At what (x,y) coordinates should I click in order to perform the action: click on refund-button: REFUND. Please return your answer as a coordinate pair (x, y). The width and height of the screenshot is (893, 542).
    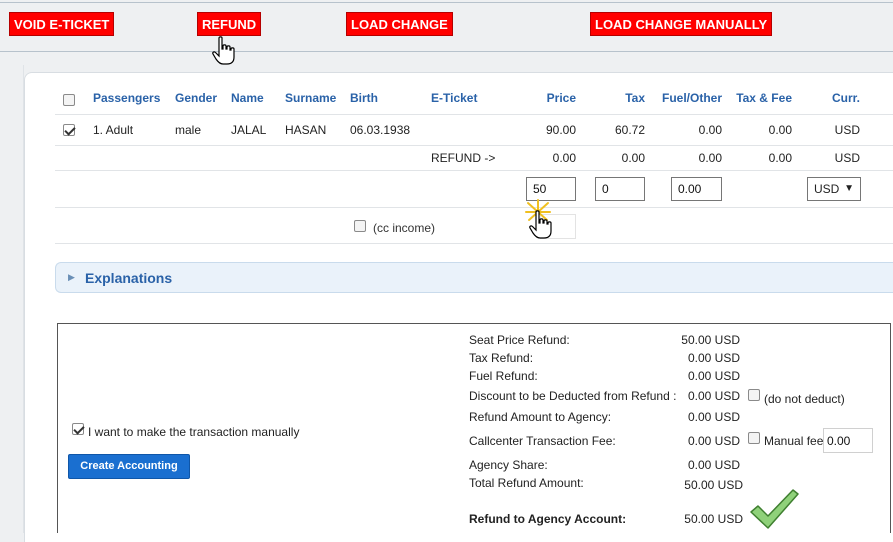
    Looking at the image, I should click on (229, 24).